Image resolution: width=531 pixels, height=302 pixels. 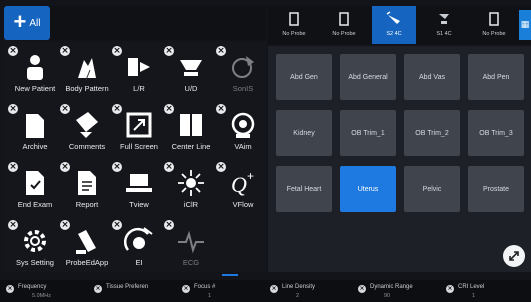 I want to click on probe-tab-4: S1 4C, so click(x=444, y=25).